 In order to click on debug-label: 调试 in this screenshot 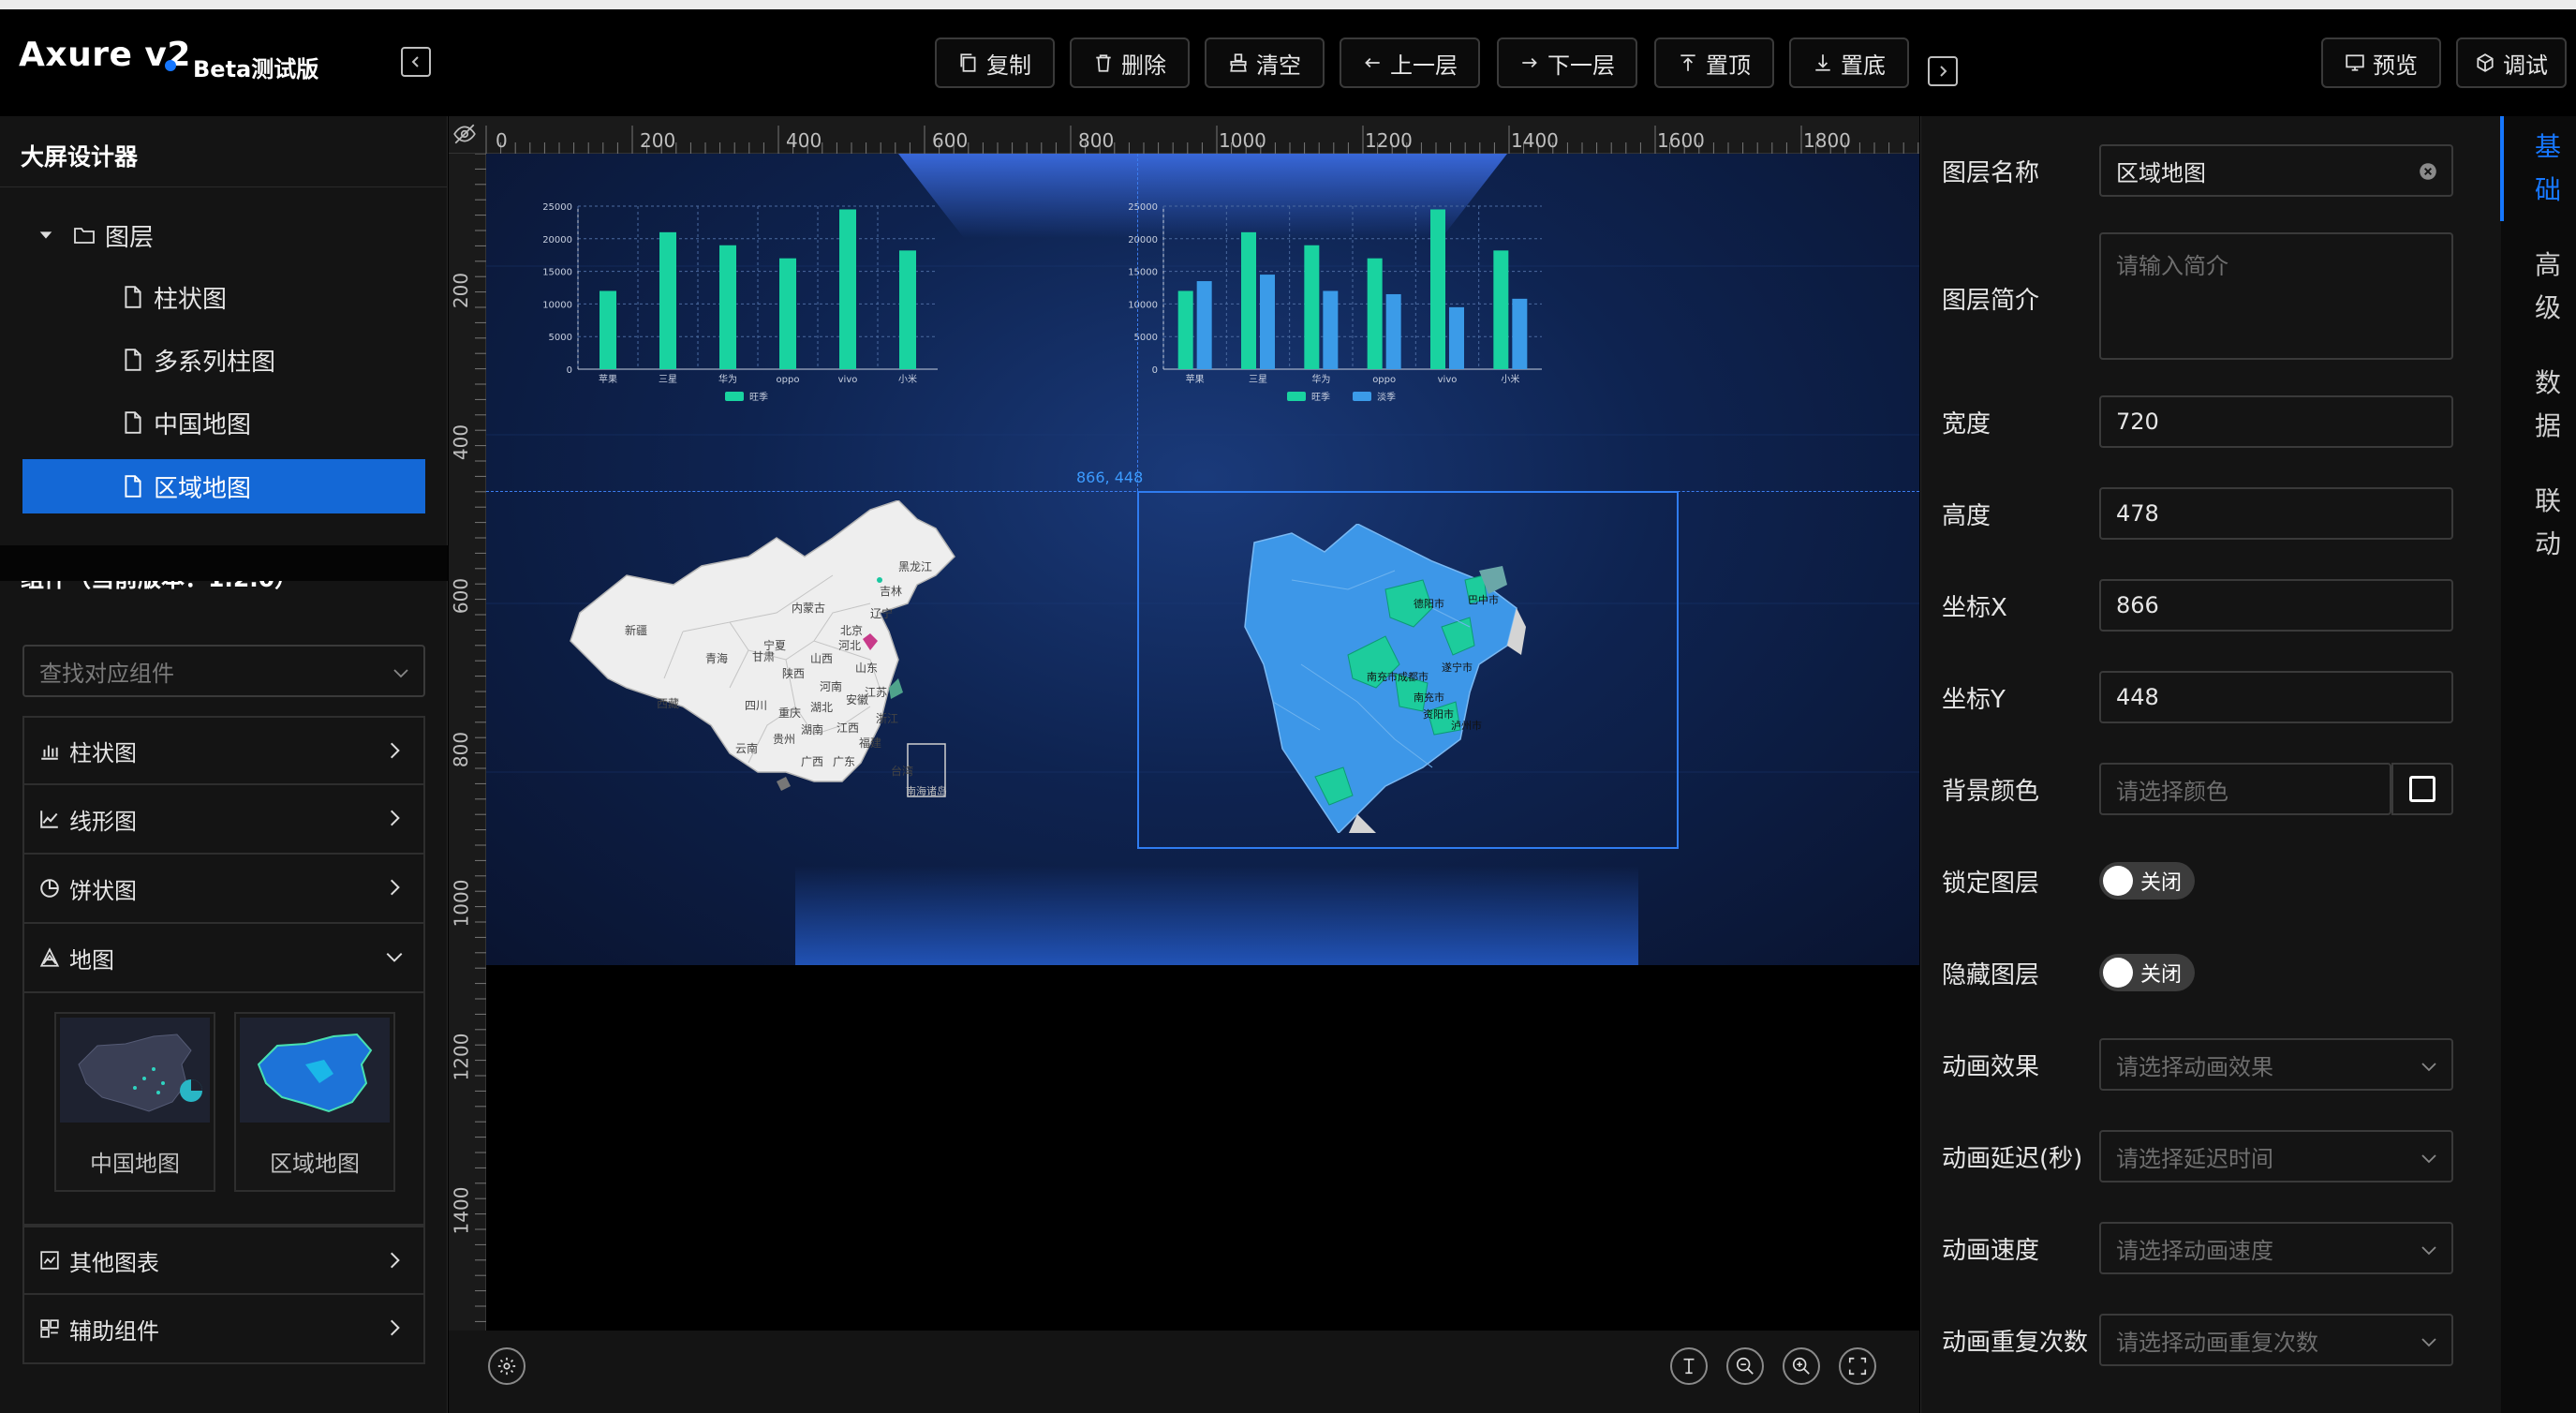, I will do `click(2525, 65)`.